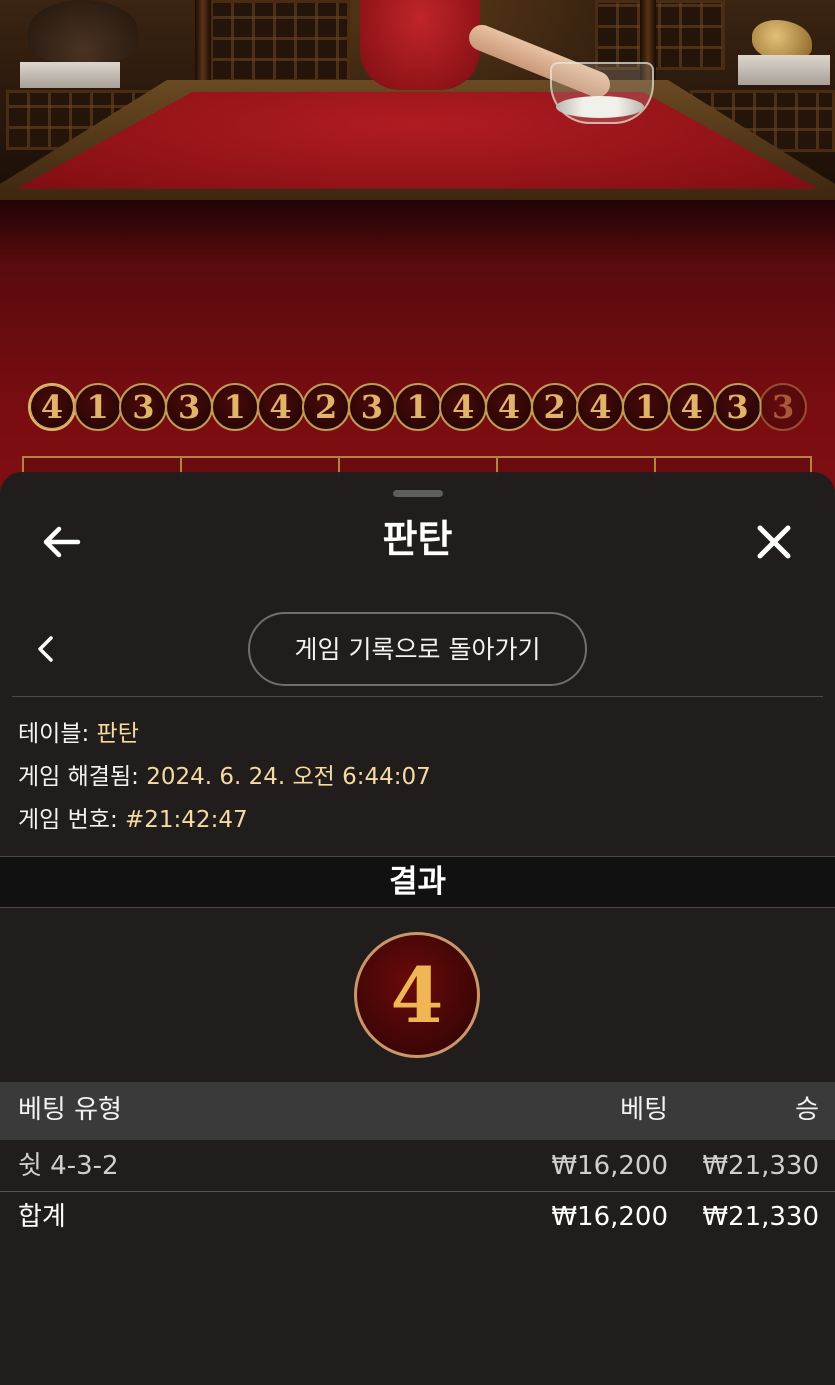 The image size is (835, 1385). Describe the element at coordinates (807, 1110) in the screenshot. I see `header-win: 승` at that location.